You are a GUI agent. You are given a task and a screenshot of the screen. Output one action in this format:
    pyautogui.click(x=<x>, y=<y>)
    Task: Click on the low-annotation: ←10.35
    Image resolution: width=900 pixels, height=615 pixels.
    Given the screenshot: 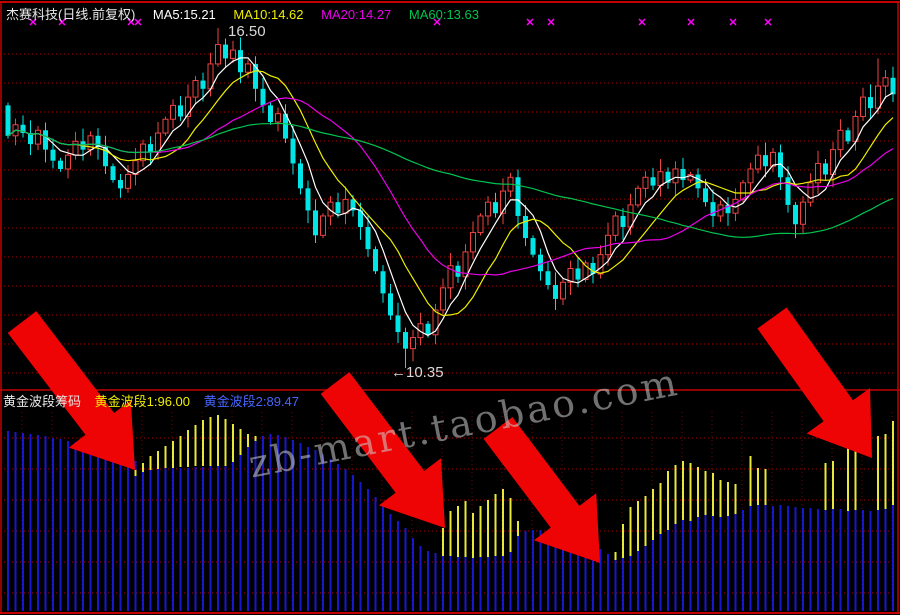 What is the action you would take?
    pyautogui.click(x=417, y=372)
    